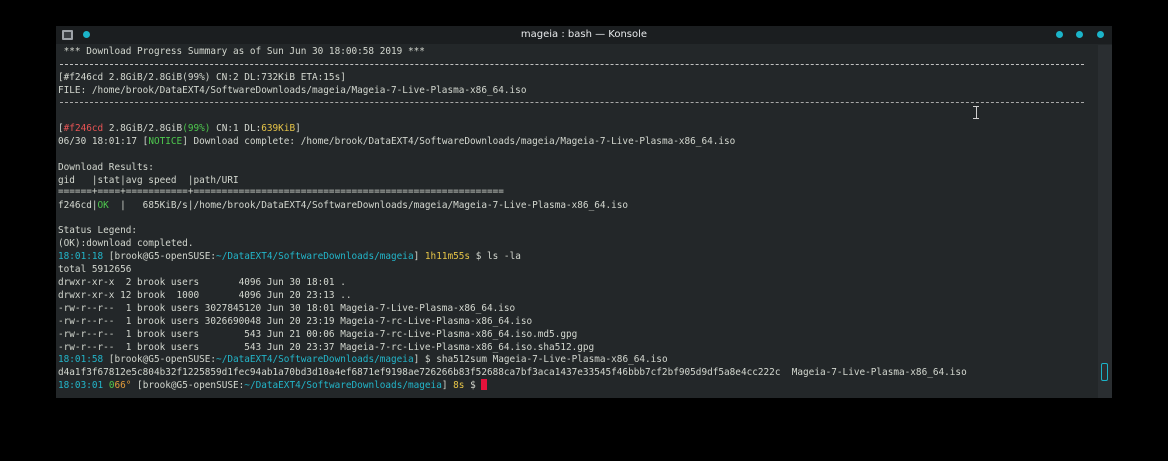  What do you see at coordinates (1104, 372) in the screenshot?
I see `scrollbar-thumb` at bounding box center [1104, 372].